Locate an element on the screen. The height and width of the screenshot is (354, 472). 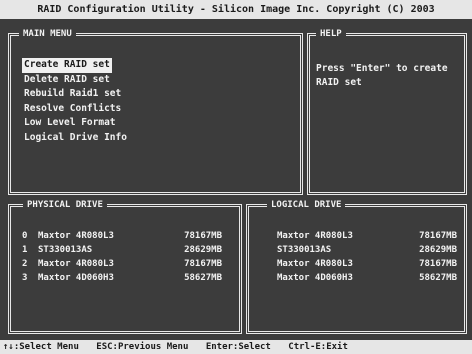
drive-index: 1 is located at coordinates (25, 250).